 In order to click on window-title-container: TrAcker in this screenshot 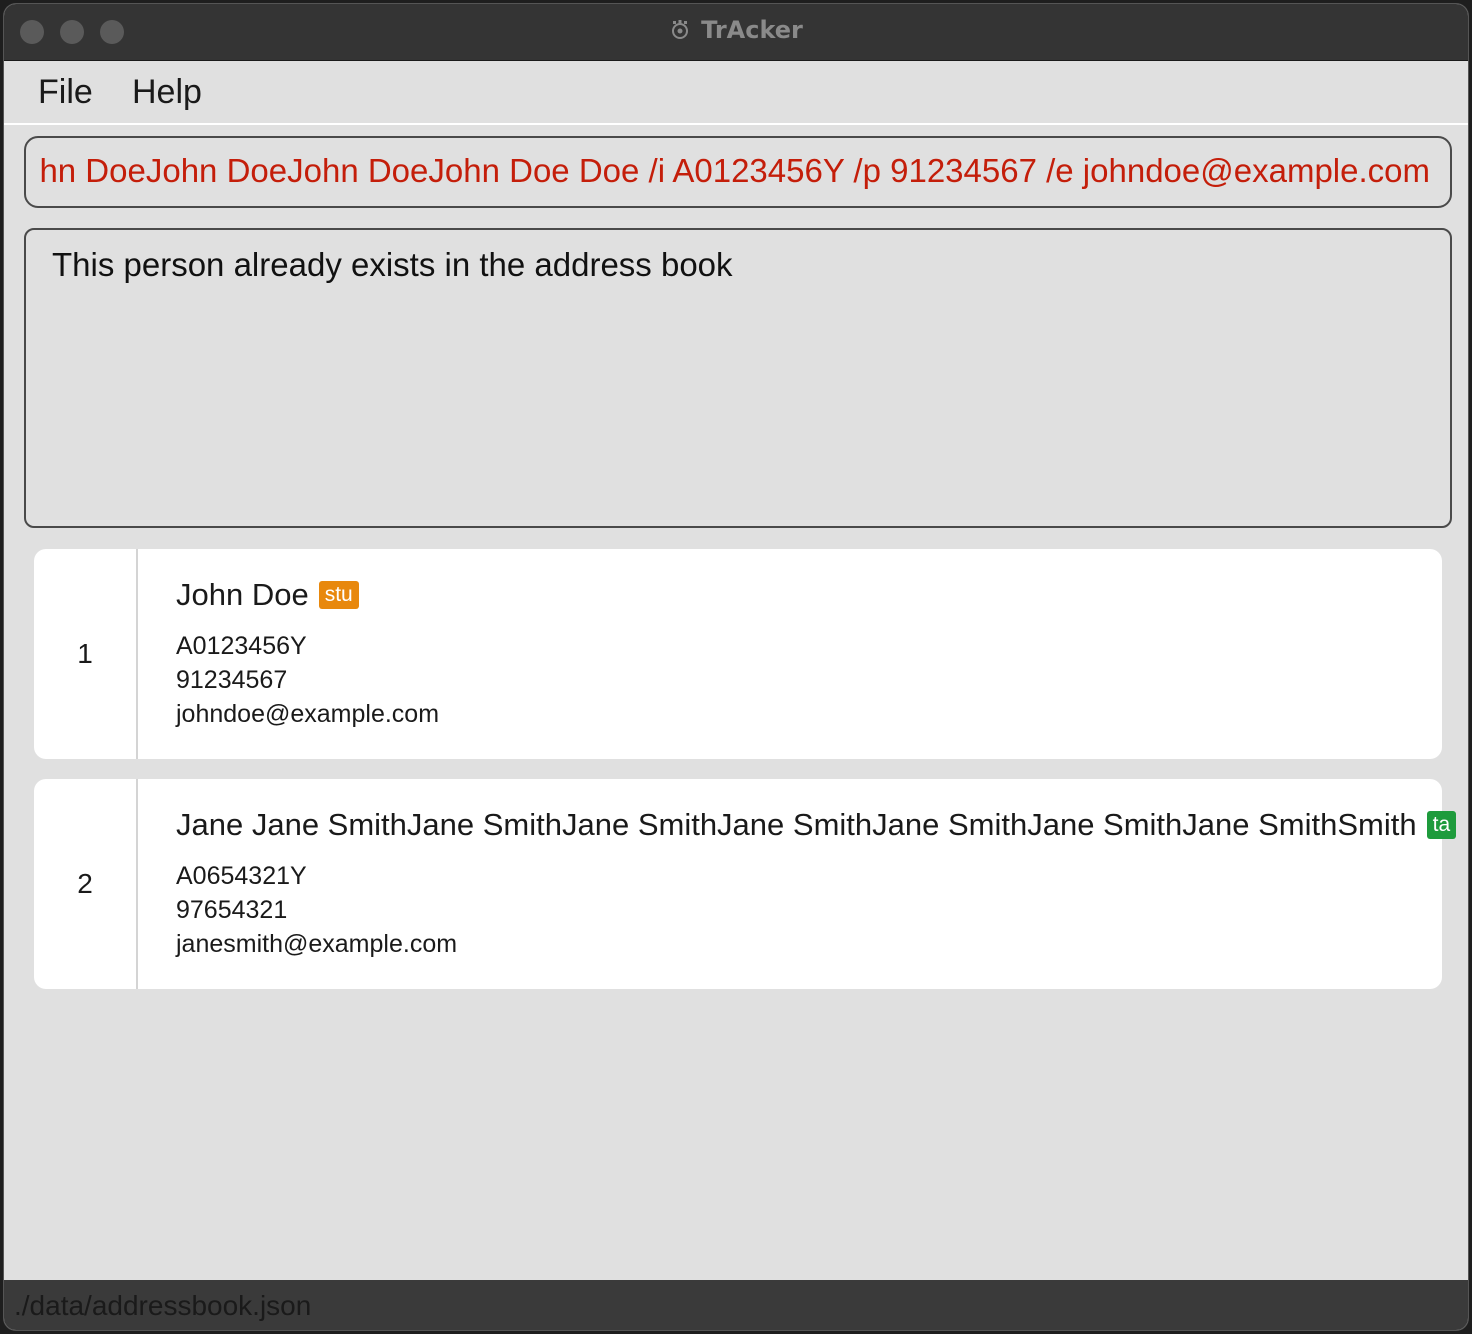, I will do `click(736, 30)`.